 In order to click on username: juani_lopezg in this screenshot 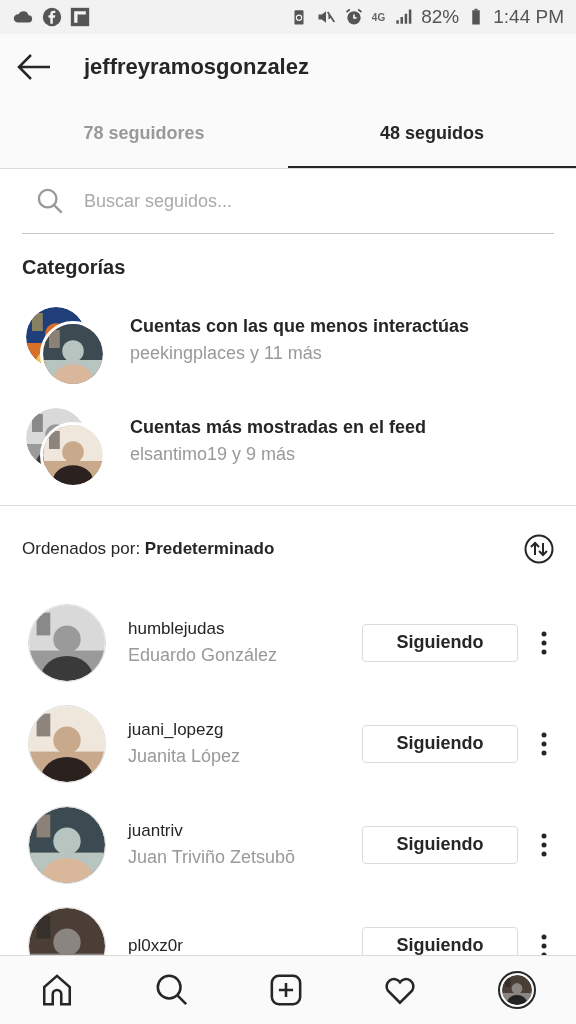, I will do `click(234, 730)`.